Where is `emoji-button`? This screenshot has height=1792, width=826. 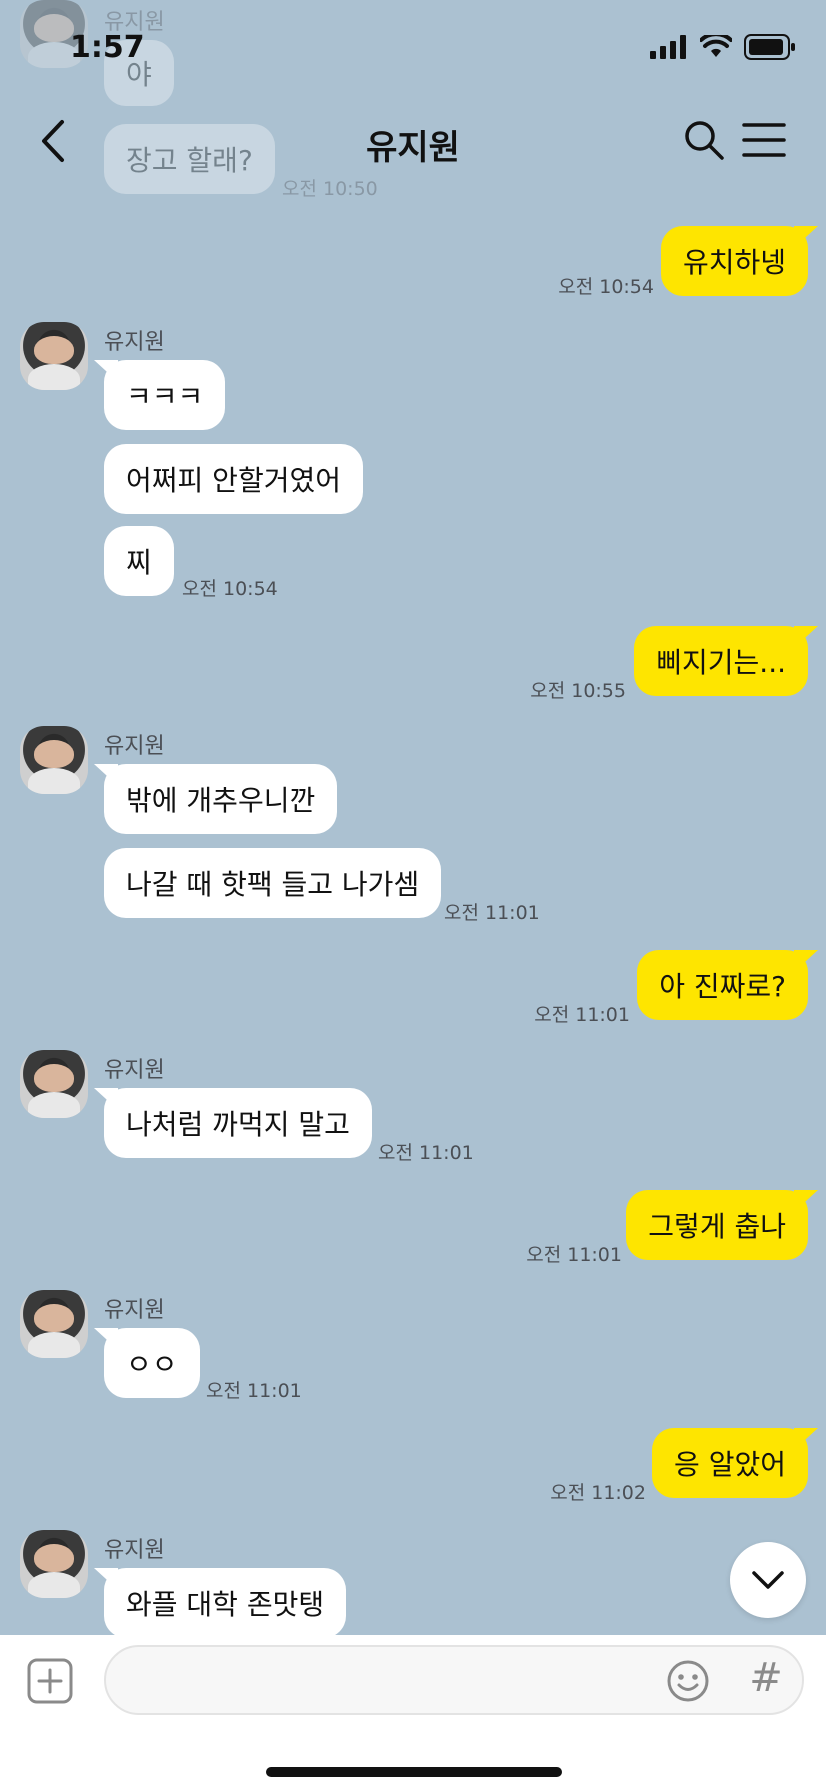
emoji-button is located at coordinates (688, 1681).